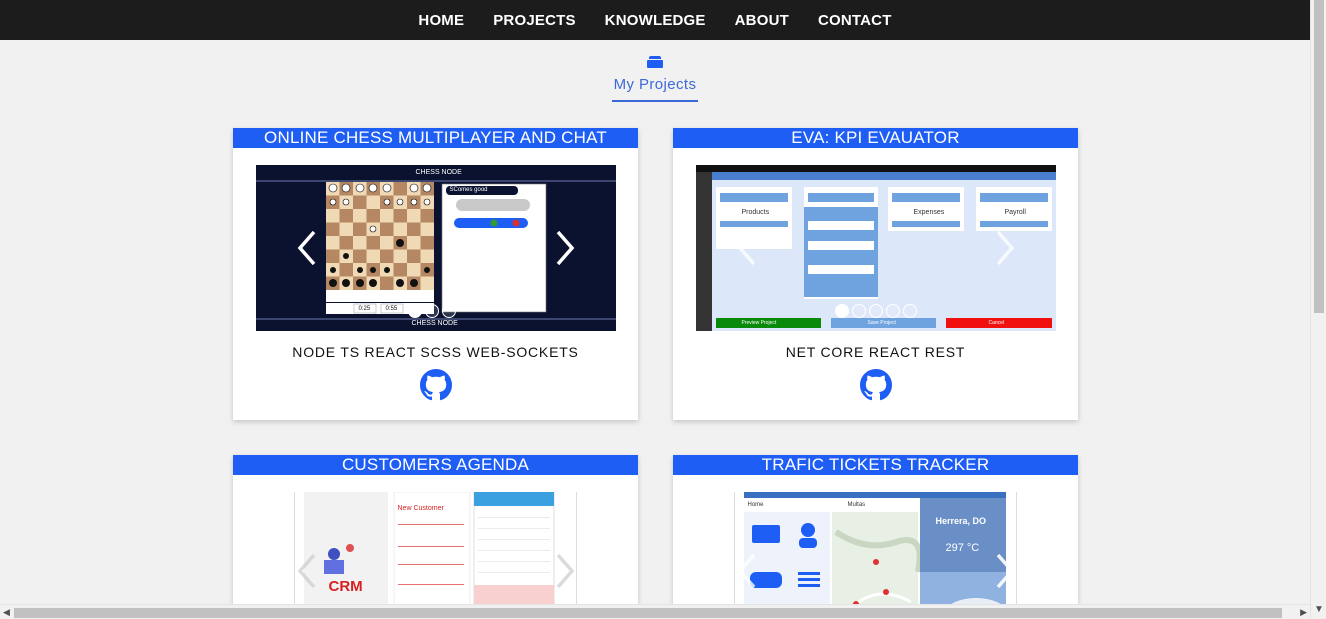 The image size is (1326, 619). I want to click on eva-panel-expenses: Expenses, so click(929, 212).